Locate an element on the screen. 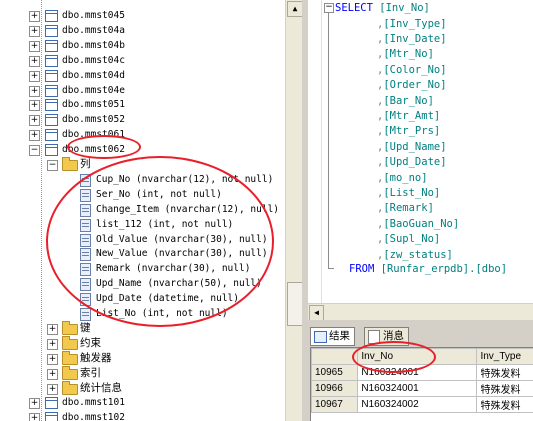  tree-table-item: + dbo.mmst04d is located at coordinates (142, 75).